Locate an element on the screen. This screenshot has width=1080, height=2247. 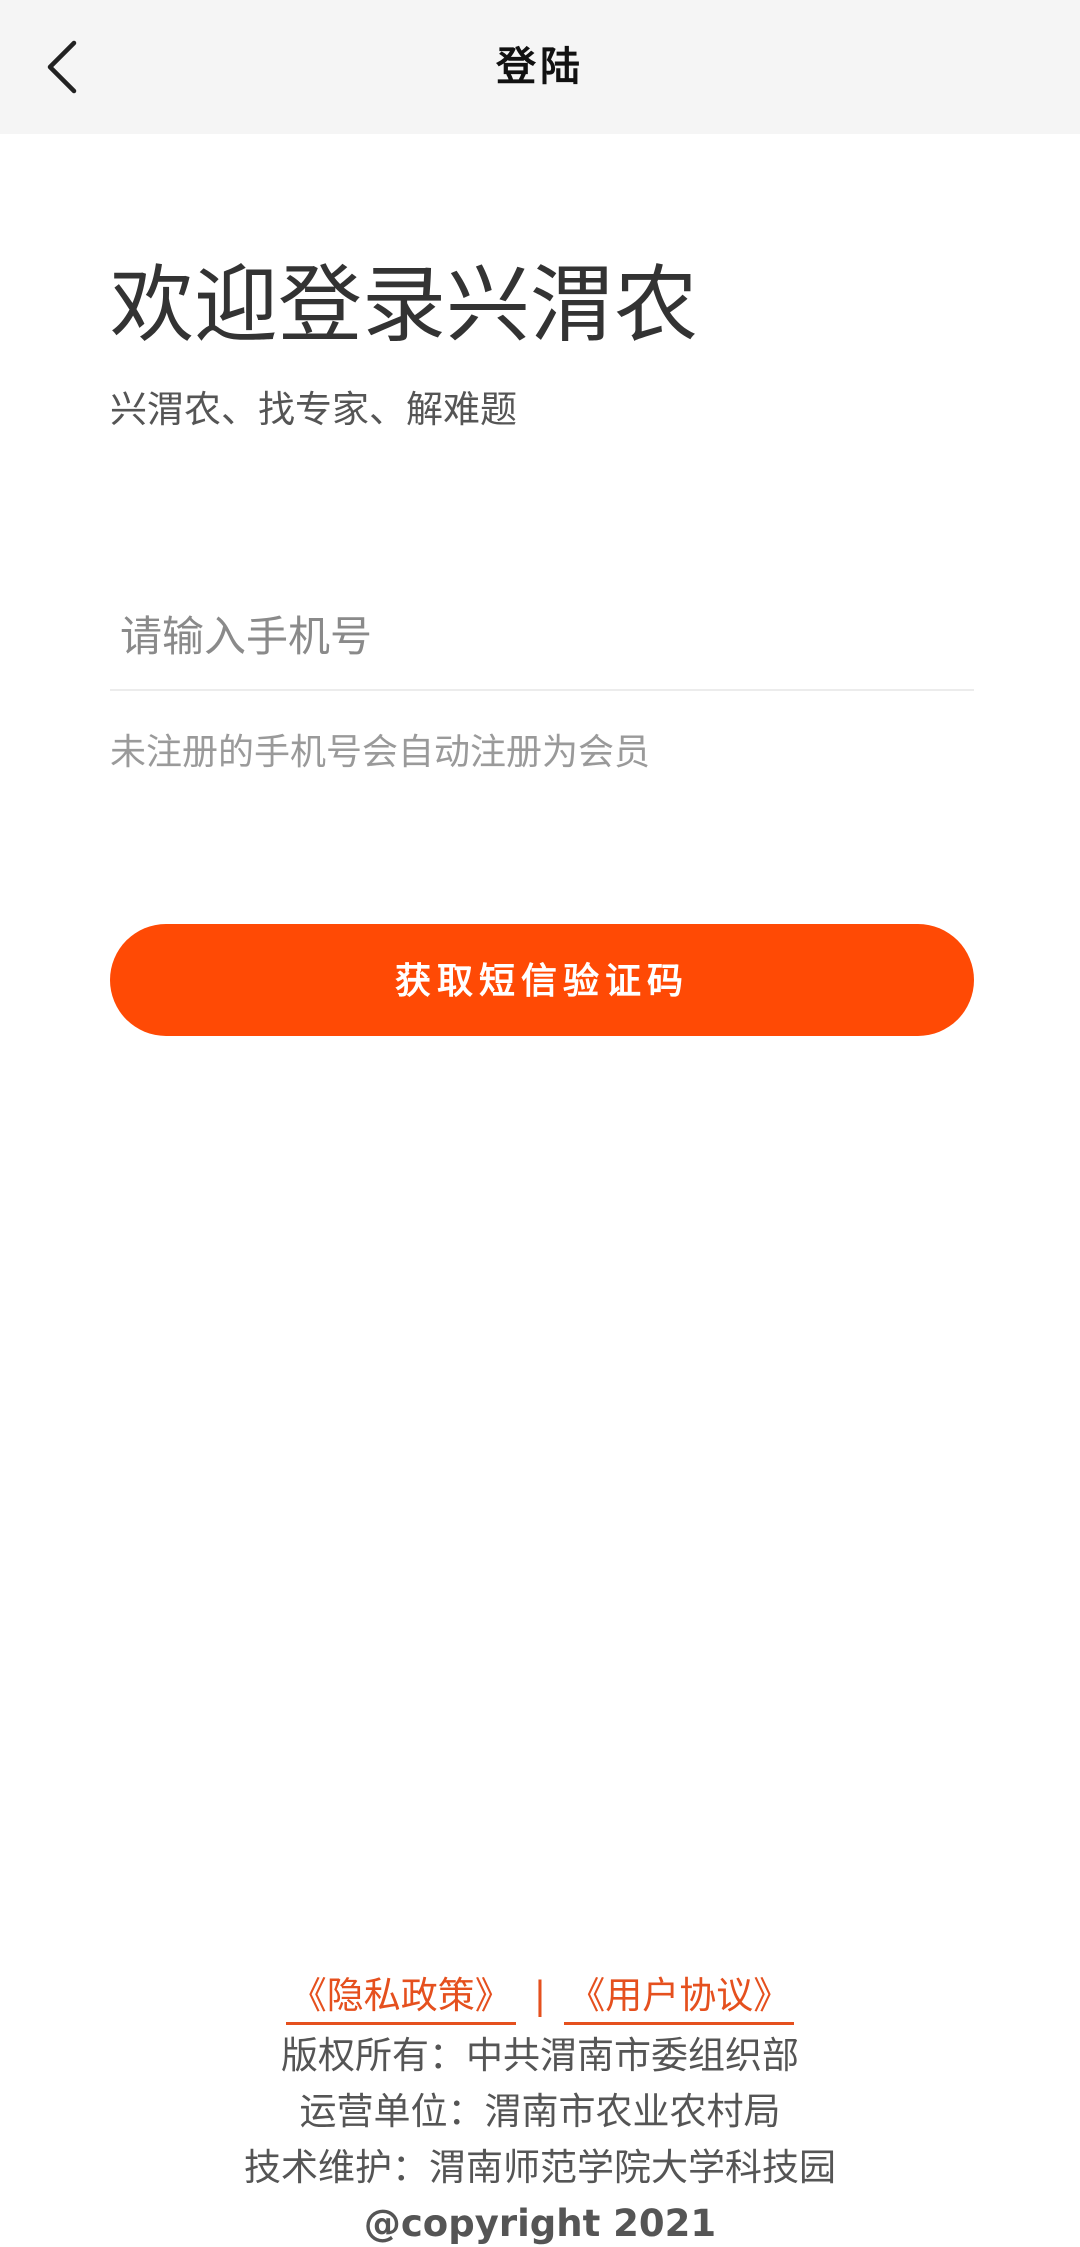
tech-support-text: 技术维护：渭南师范学院大学科技园 is located at coordinates (540, 2167).